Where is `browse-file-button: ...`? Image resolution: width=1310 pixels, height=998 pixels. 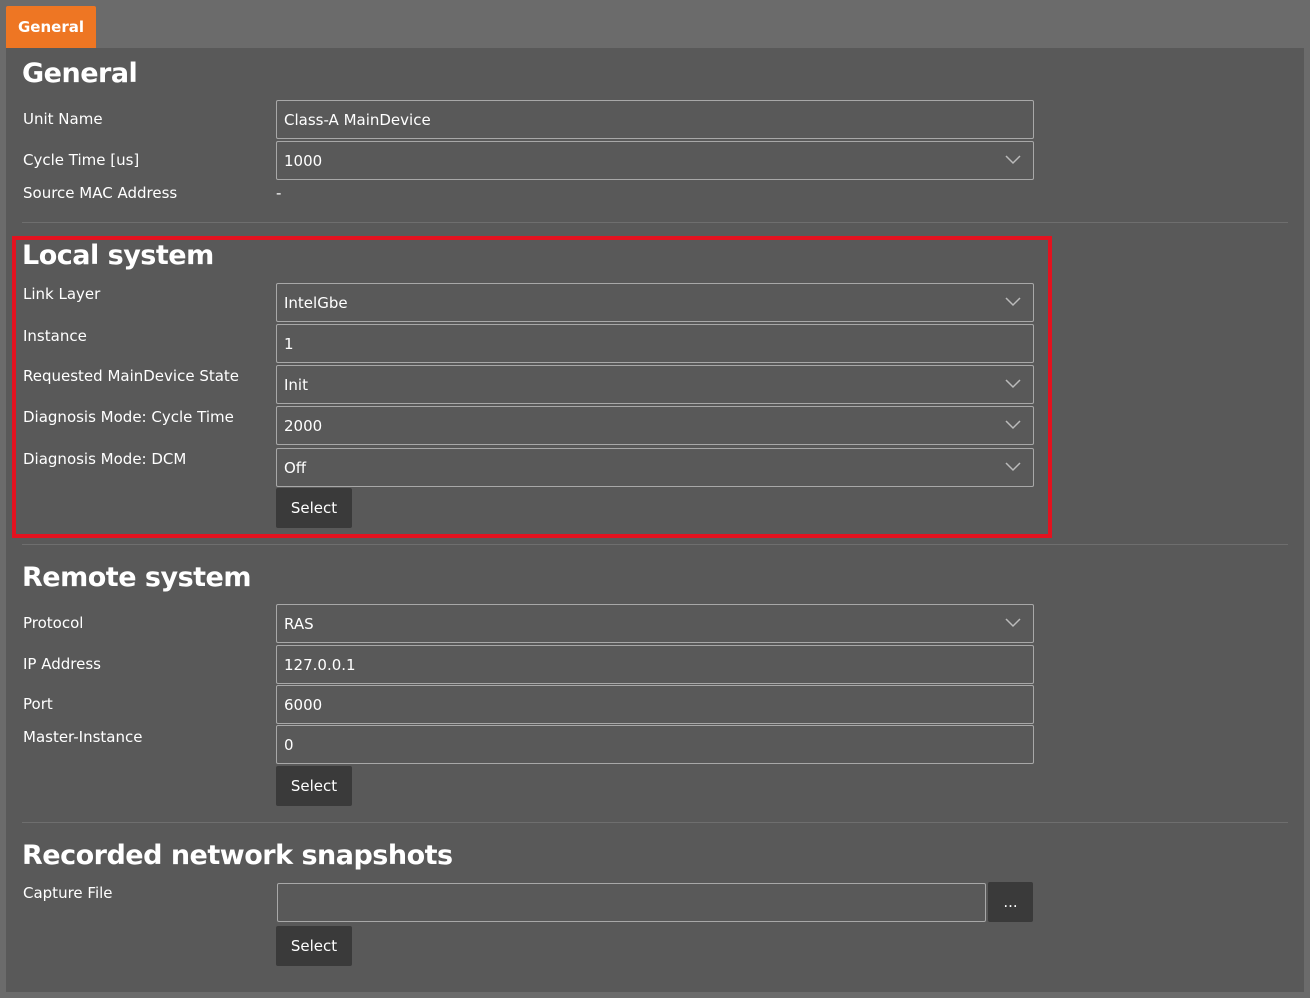
browse-file-button: ... is located at coordinates (1010, 902).